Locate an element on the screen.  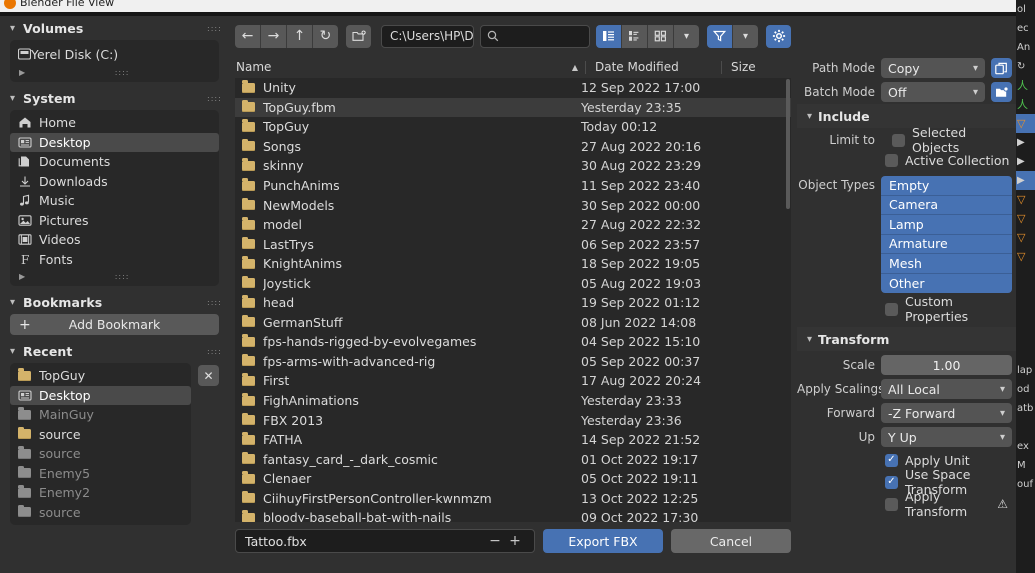
batch-mode-dropdown: Off ▾ is located at coordinates (933, 92).